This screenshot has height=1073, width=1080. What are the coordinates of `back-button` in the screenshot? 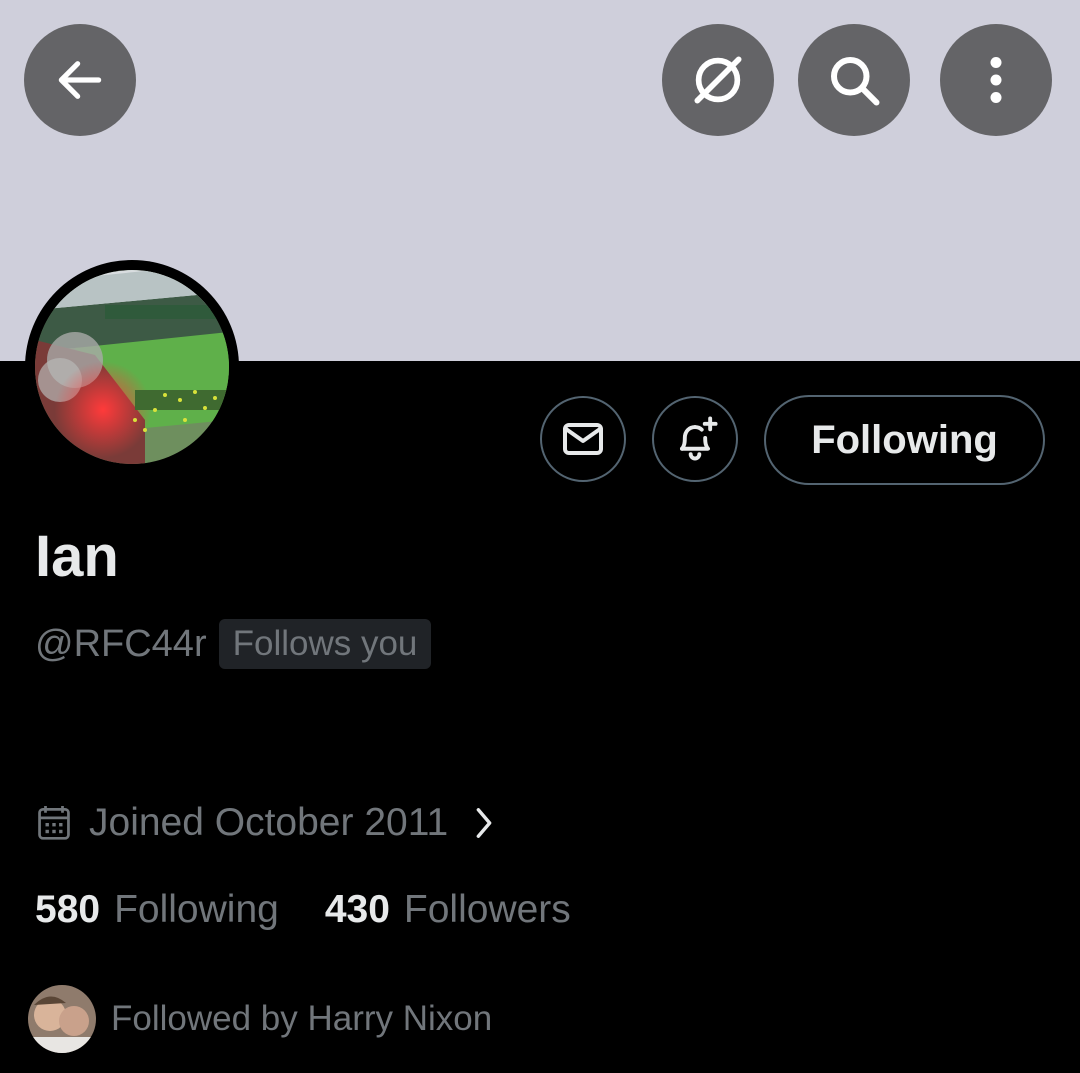 It's located at (80, 80).